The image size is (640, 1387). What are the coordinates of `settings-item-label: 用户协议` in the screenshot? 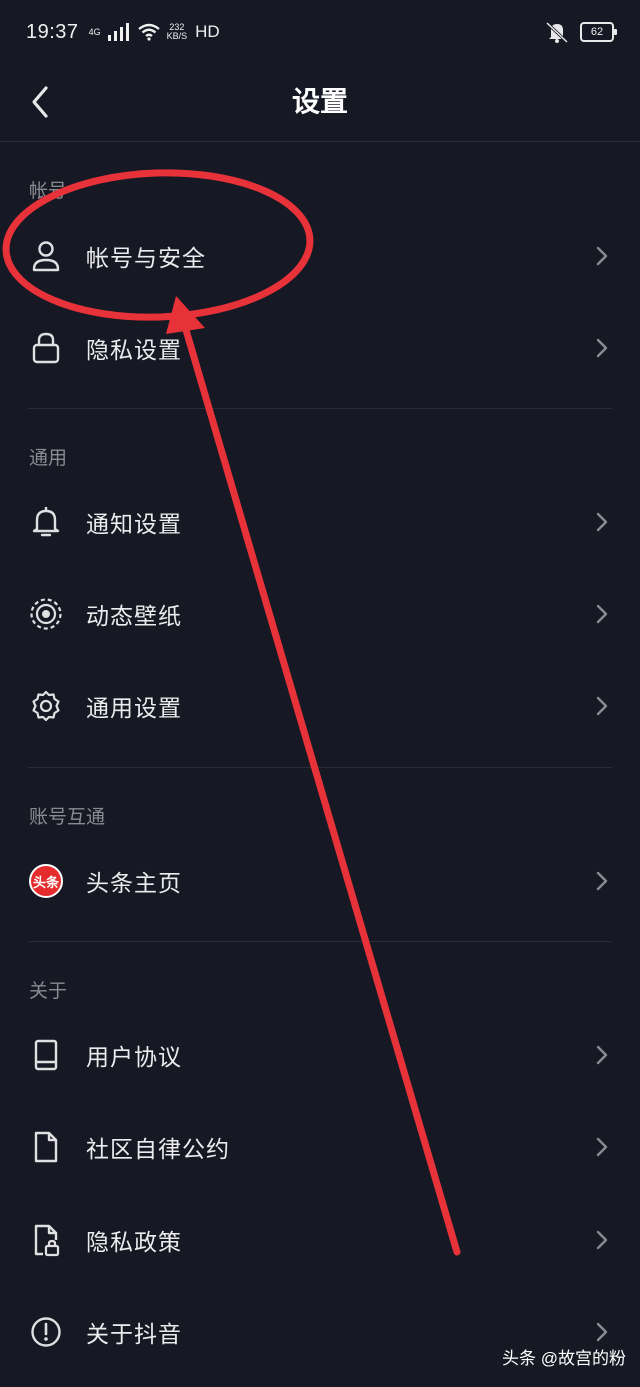 It's located at (134, 1058).